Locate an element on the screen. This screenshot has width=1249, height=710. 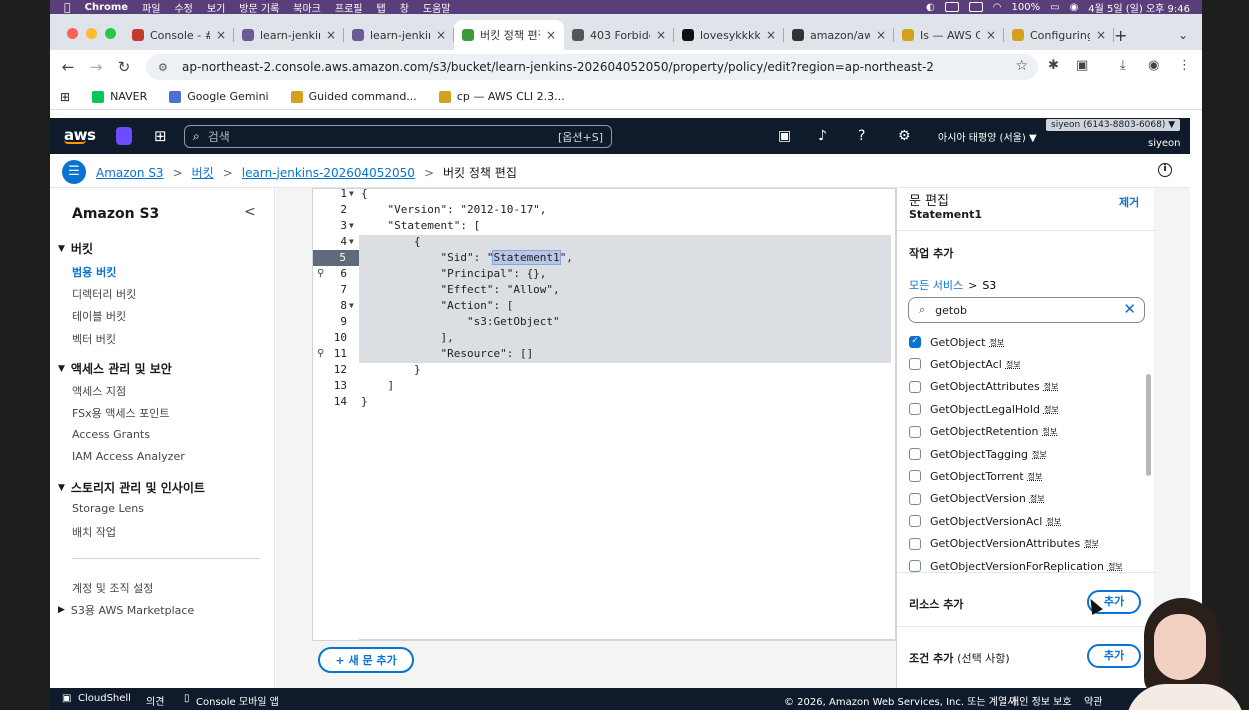
browser-tab: lovesykkkk × is located at coordinates (729, 35).